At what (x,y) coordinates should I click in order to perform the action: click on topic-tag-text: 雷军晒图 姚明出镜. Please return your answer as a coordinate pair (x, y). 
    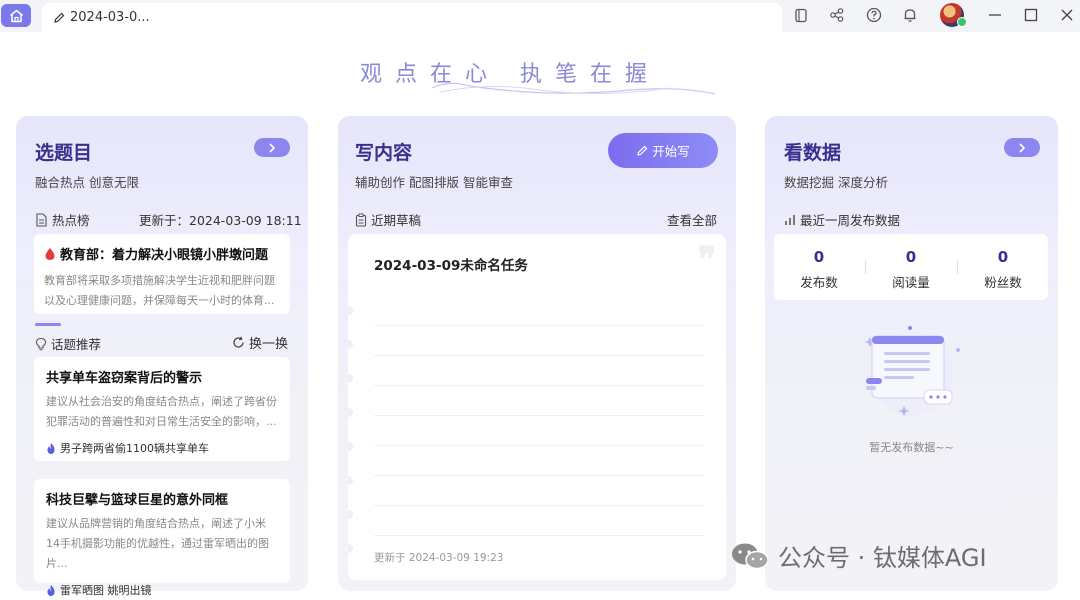
    Looking at the image, I should click on (106, 590).